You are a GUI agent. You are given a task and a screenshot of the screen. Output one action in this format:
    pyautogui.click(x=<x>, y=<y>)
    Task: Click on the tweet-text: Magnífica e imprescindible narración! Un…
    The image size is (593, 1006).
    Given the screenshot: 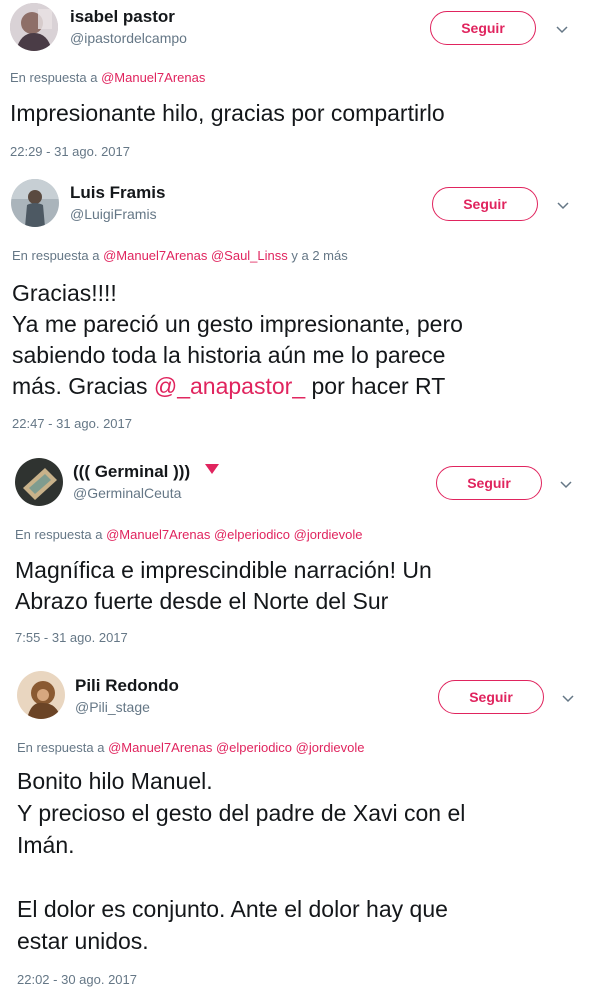 What is the action you would take?
    pyautogui.click(x=223, y=585)
    